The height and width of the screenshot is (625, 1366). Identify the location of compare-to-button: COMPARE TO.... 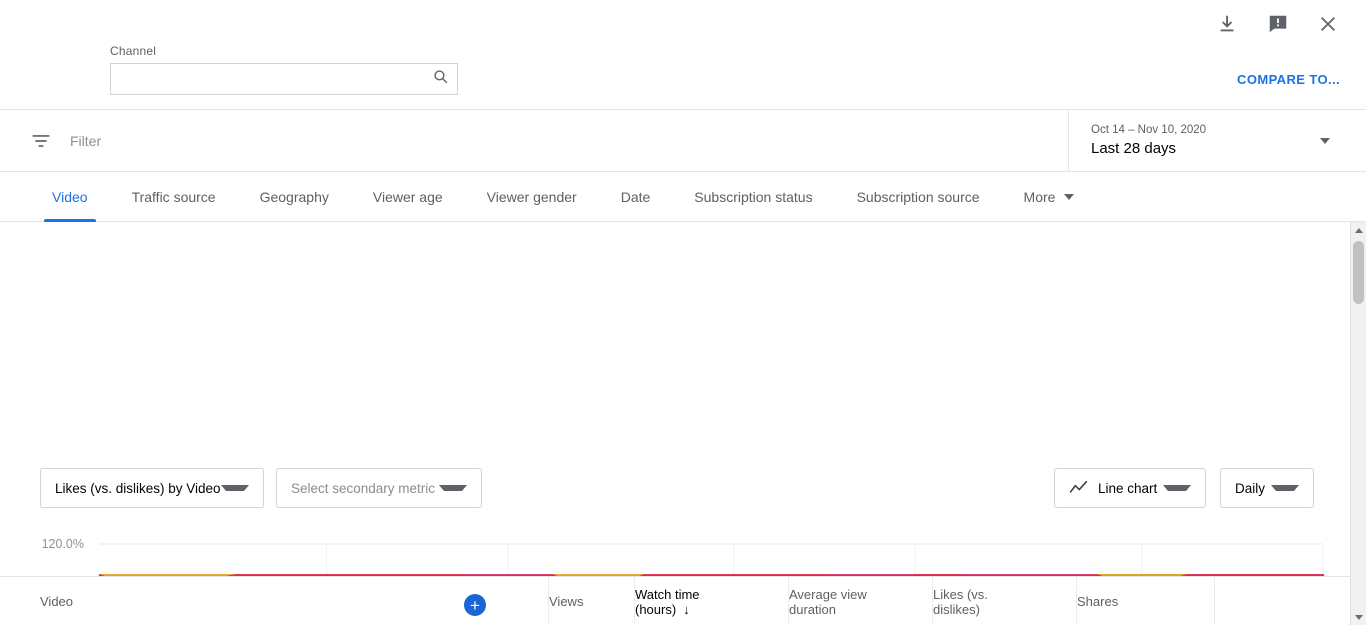
(1288, 79).